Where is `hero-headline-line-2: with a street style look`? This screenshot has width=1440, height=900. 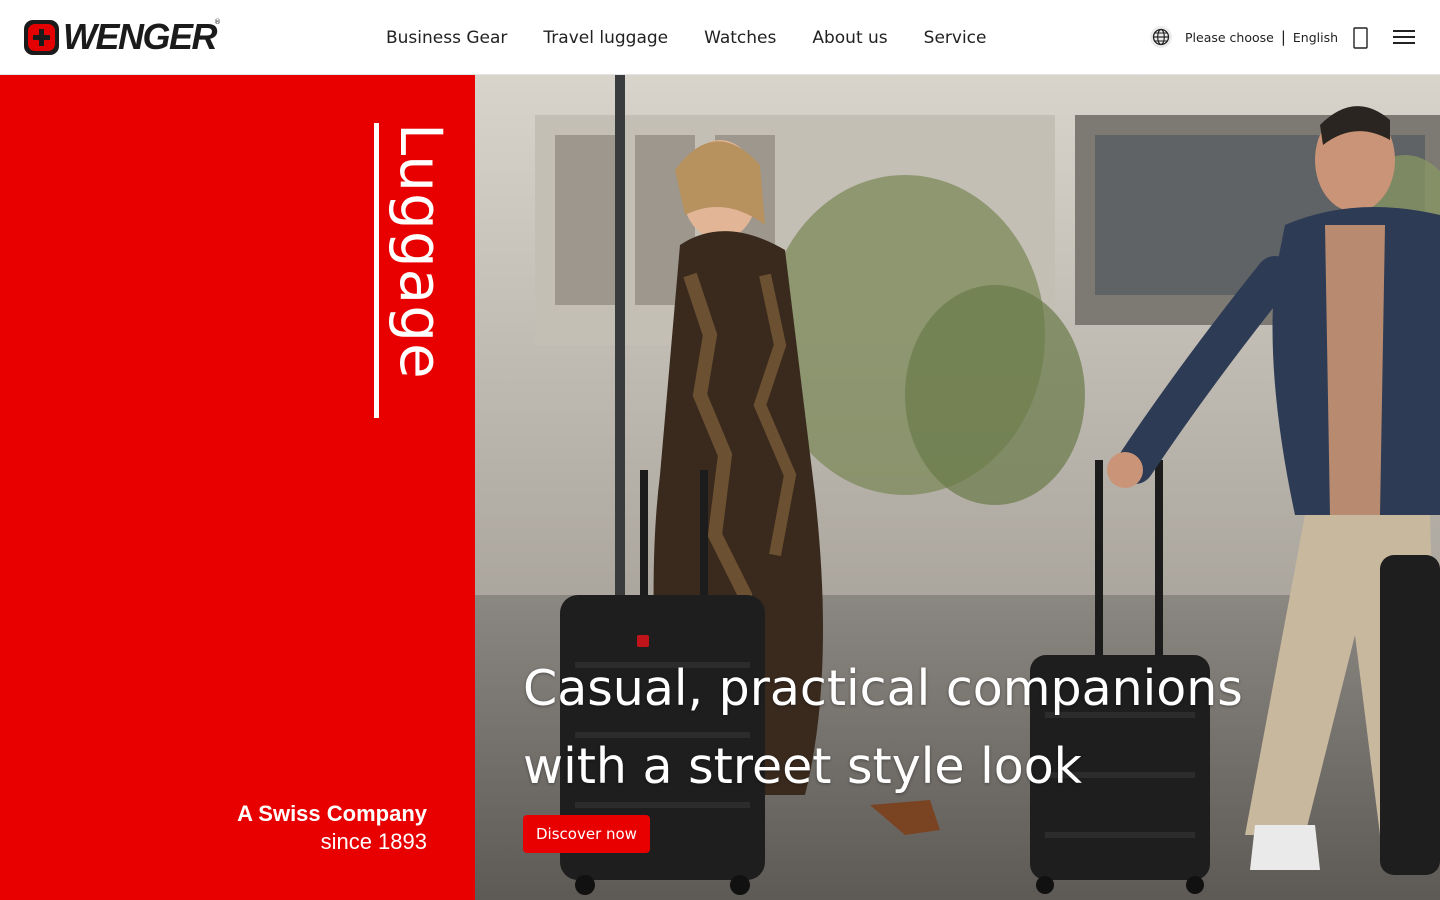
hero-headline-line-2: with a street style look is located at coordinates (803, 766).